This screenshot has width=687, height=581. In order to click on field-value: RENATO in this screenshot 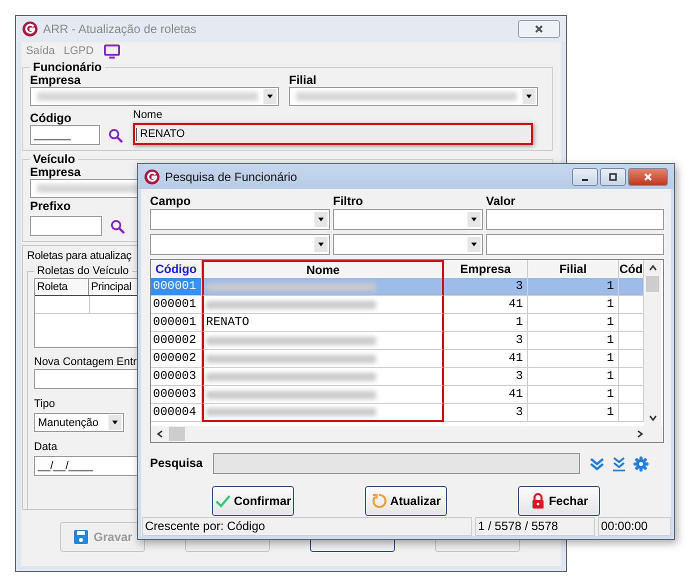, I will do `click(160, 134)`.